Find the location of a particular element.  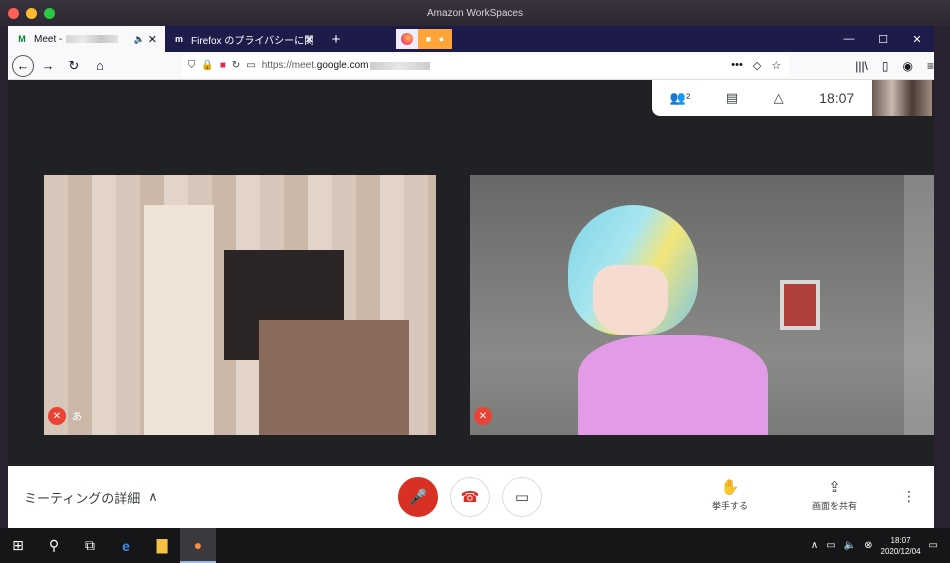

window-controls: — ☐ ✕ is located at coordinates (883, 39).